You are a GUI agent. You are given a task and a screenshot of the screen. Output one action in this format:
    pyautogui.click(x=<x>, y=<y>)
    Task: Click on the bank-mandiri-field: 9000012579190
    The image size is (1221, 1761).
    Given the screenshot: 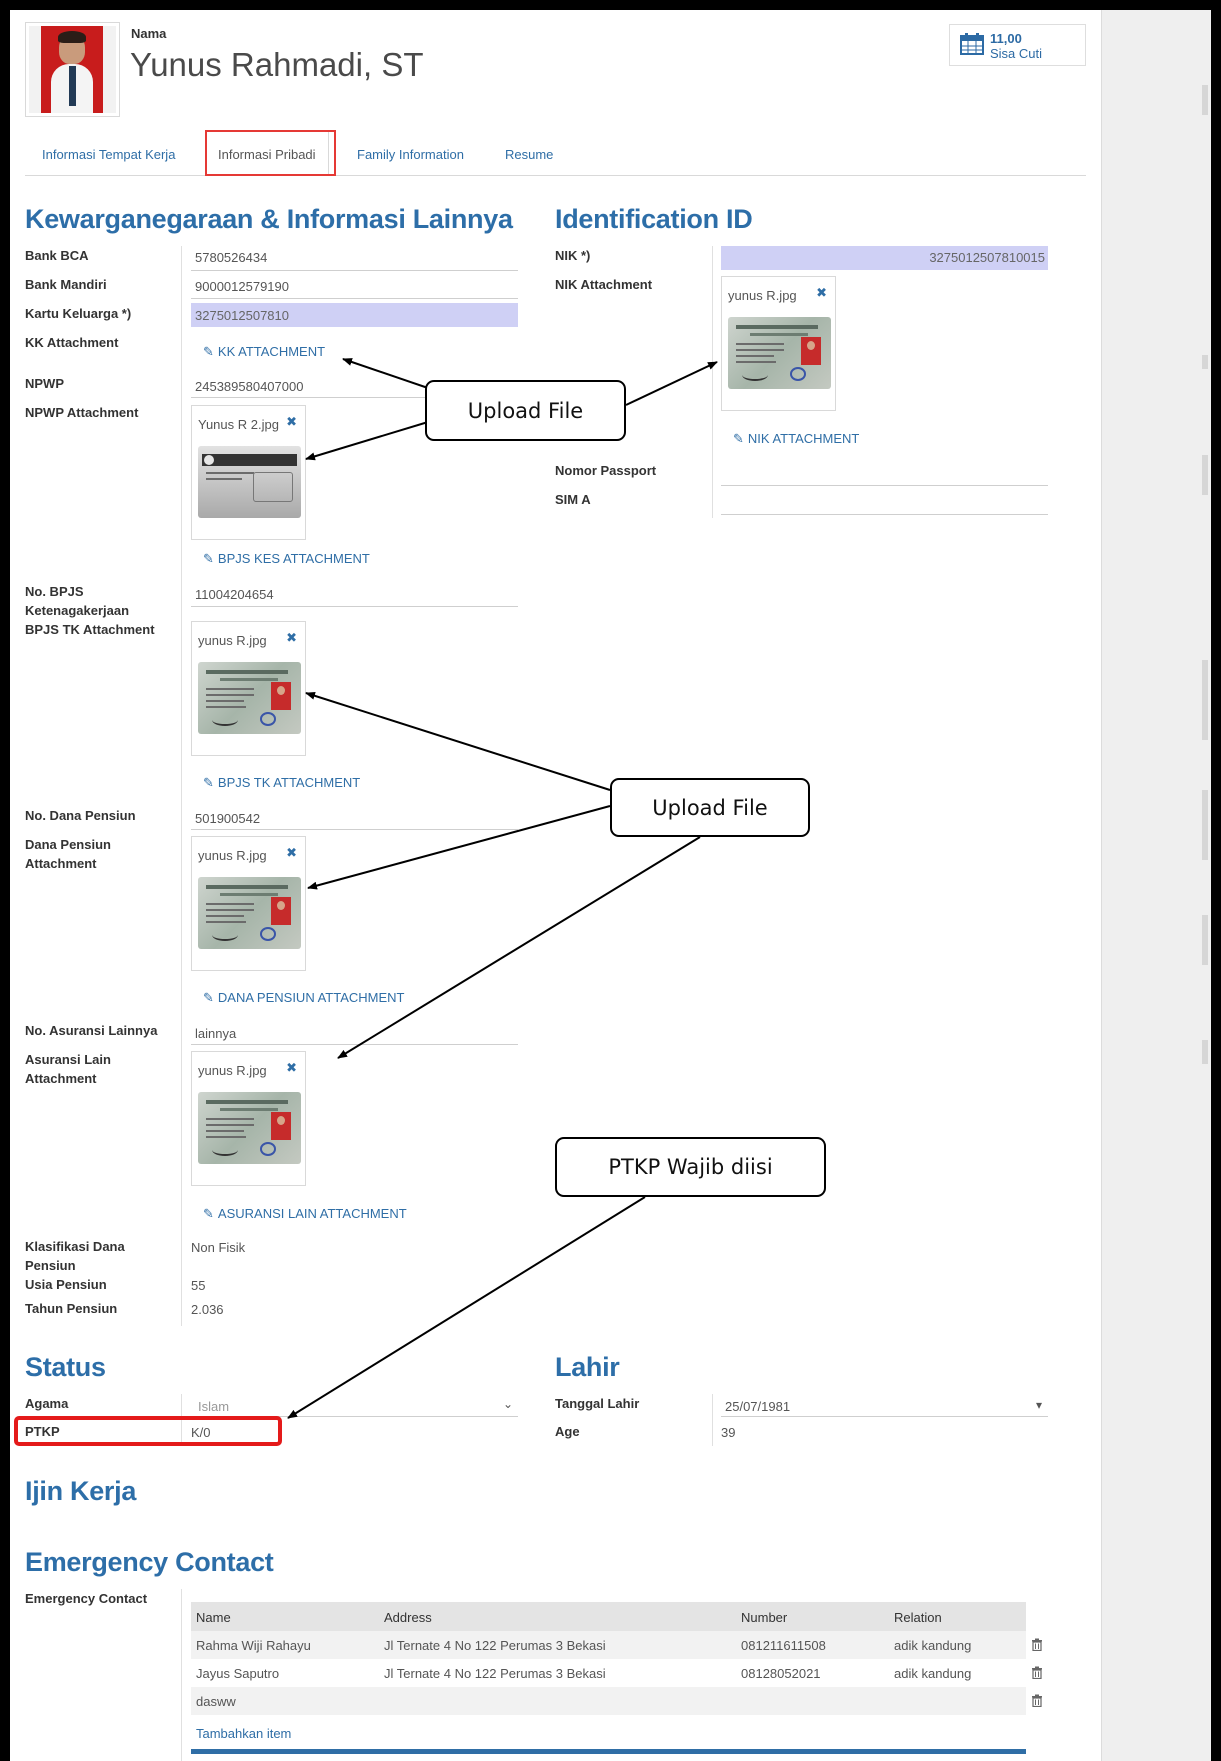 What is the action you would take?
    pyautogui.click(x=242, y=286)
    